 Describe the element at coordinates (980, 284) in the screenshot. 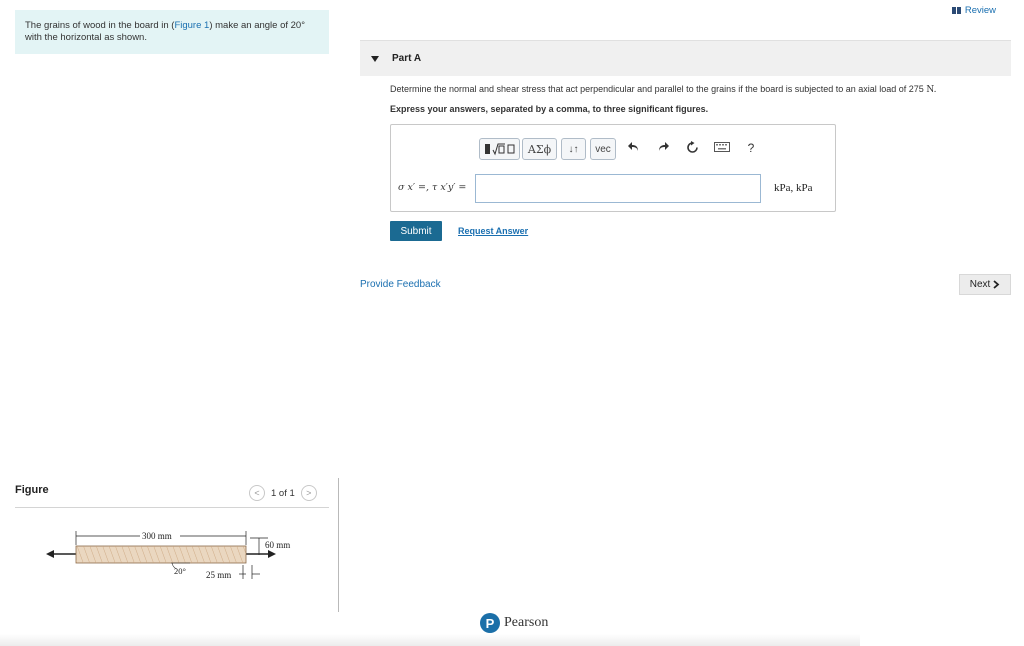

I see `next-label: Next` at that location.